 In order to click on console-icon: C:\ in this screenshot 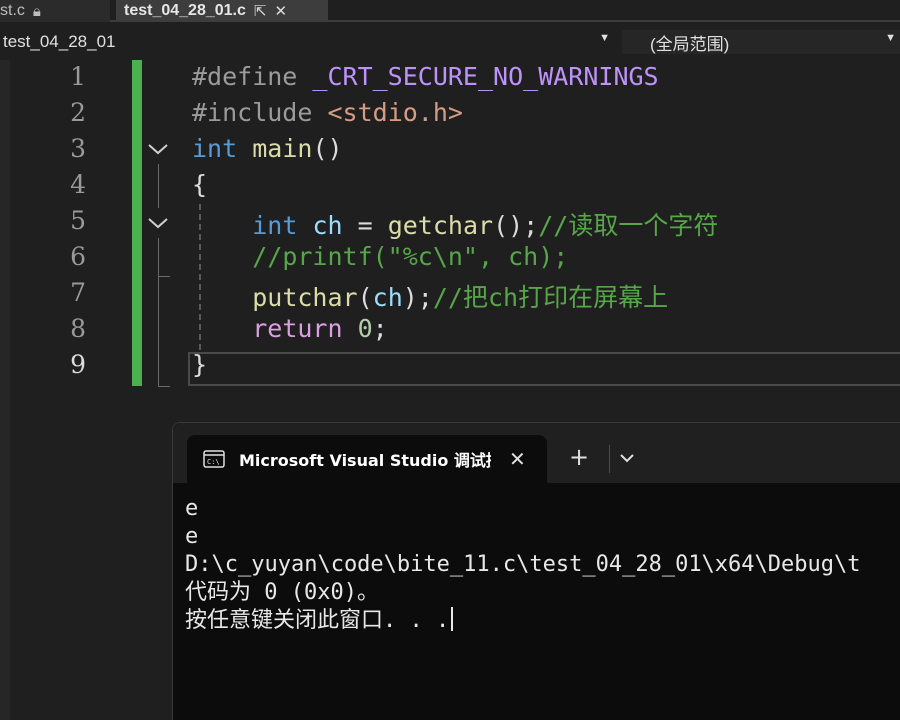, I will do `click(214, 459)`.